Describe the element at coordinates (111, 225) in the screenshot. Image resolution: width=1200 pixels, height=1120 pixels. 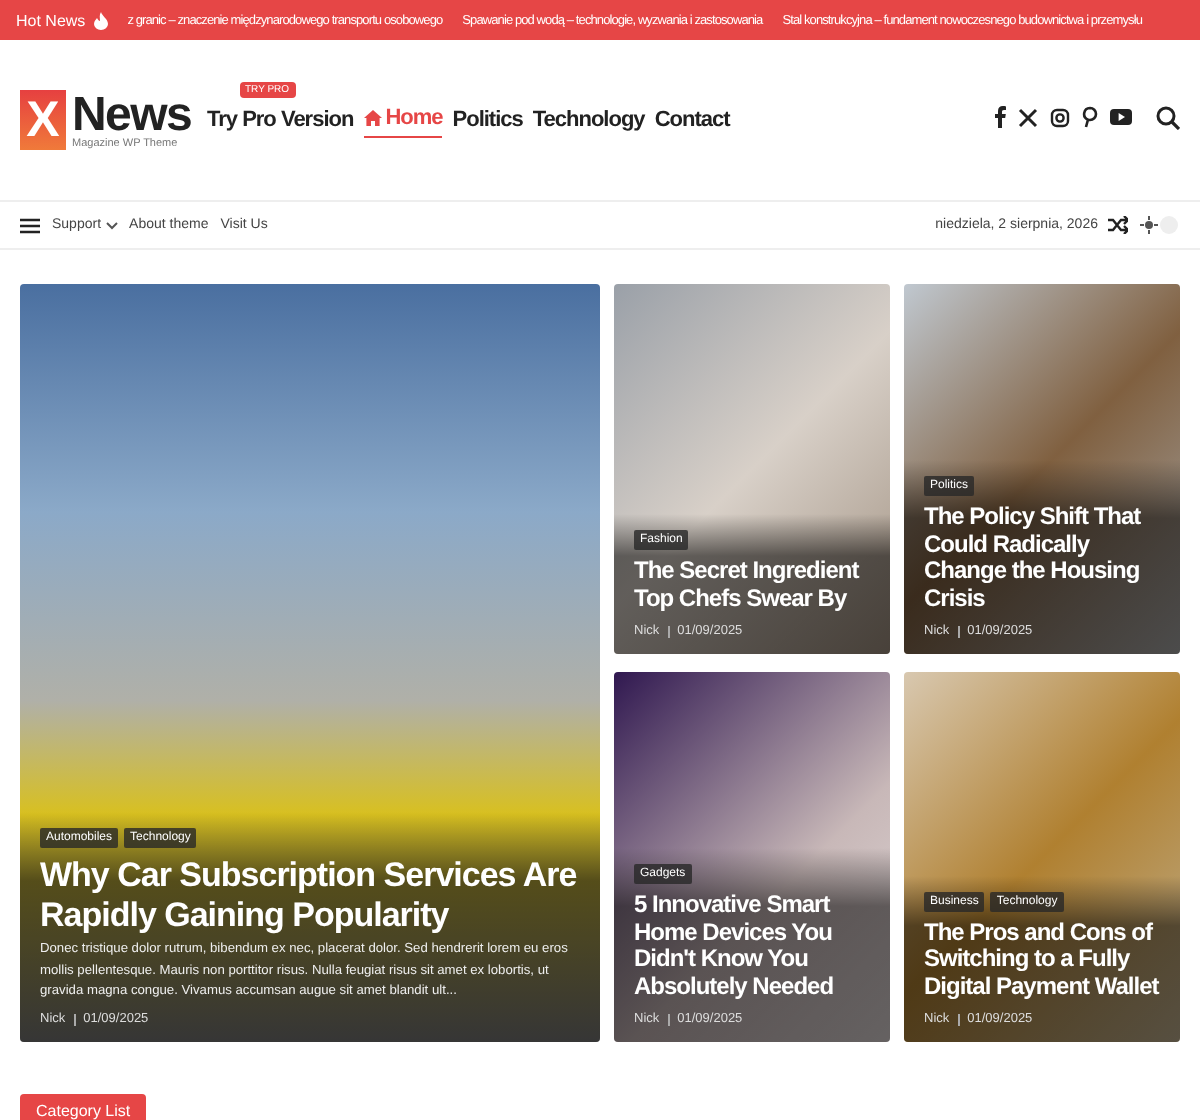
I see `caret-icon` at that location.